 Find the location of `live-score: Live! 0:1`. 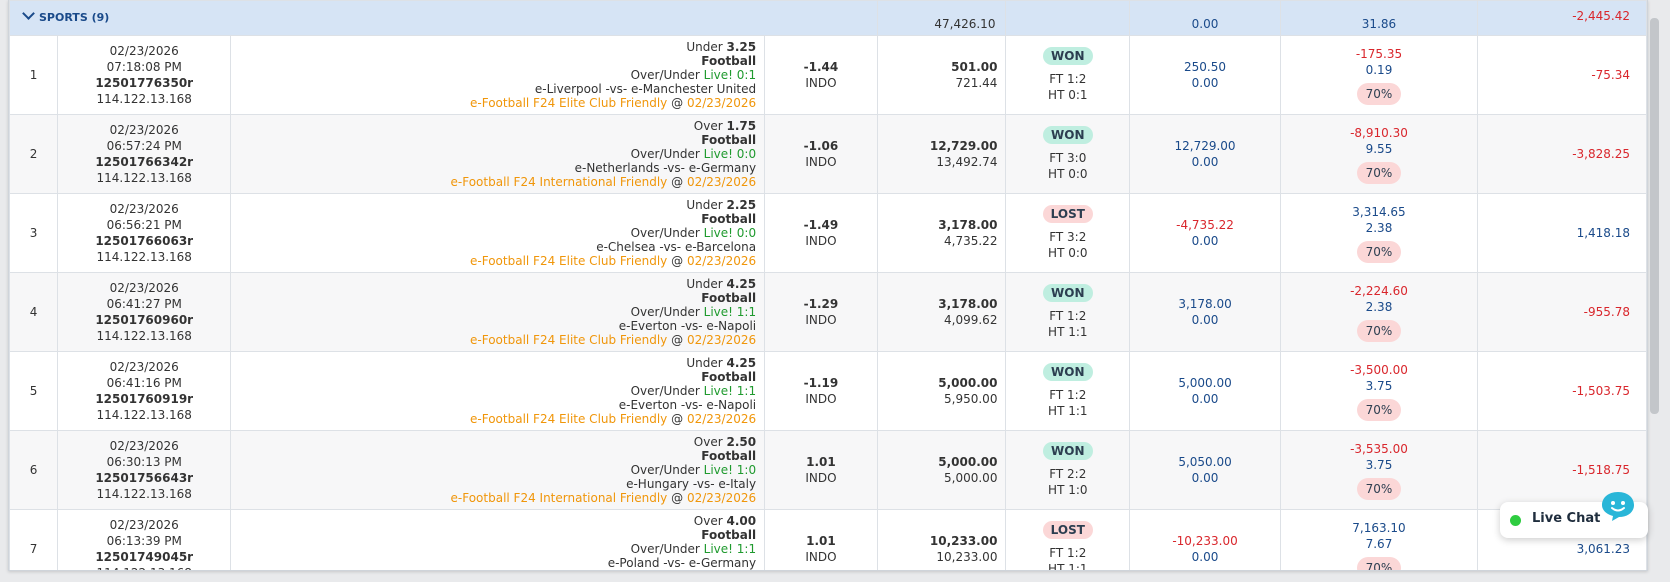

live-score: Live! 0:1 is located at coordinates (730, 75).